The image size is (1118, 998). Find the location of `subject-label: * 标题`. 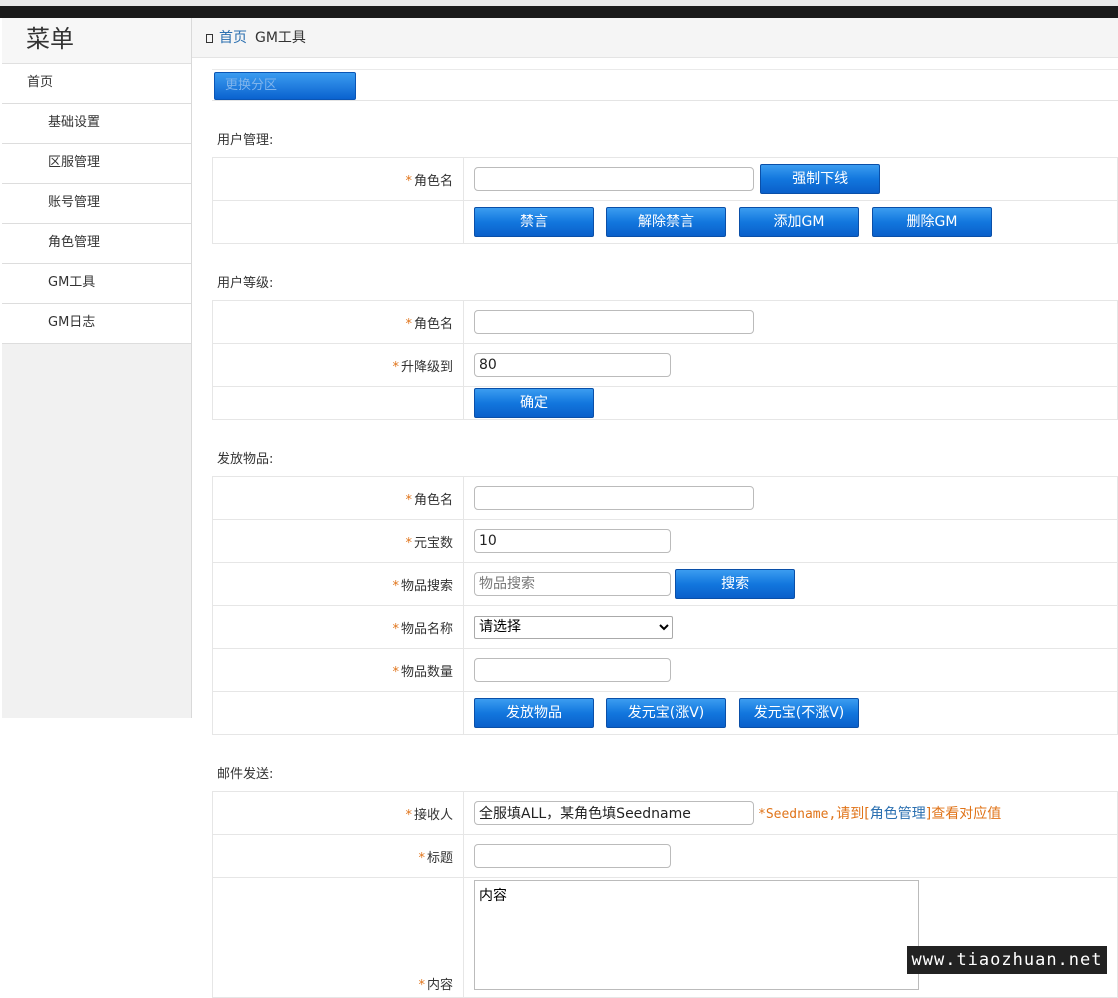

subject-label: * 标题 is located at coordinates (338, 856).